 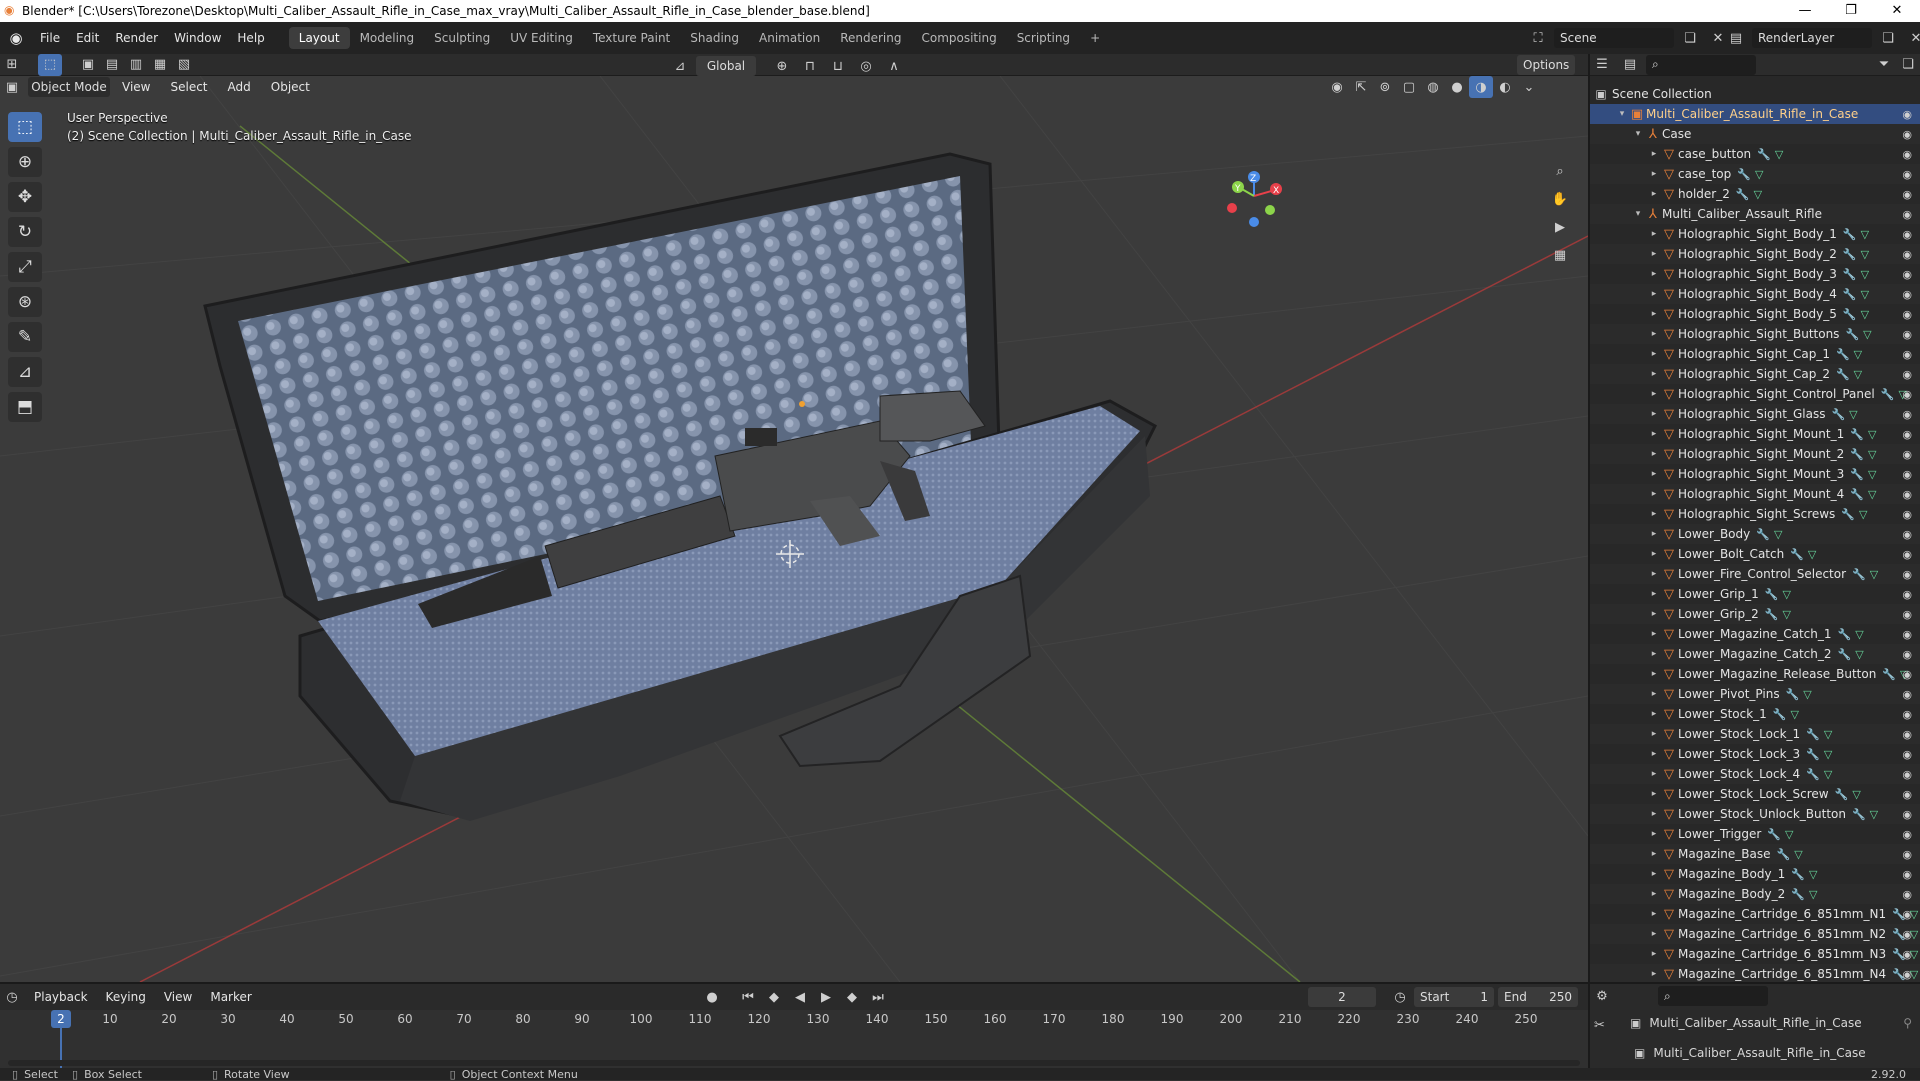 What do you see at coordinates (1755, 634) in the screenshot?
I see `outliner-row: ▸ ▽ Lower_Magazine_Catch_1 🔧 ▽ ◉` at bounding box center [1755, 634].